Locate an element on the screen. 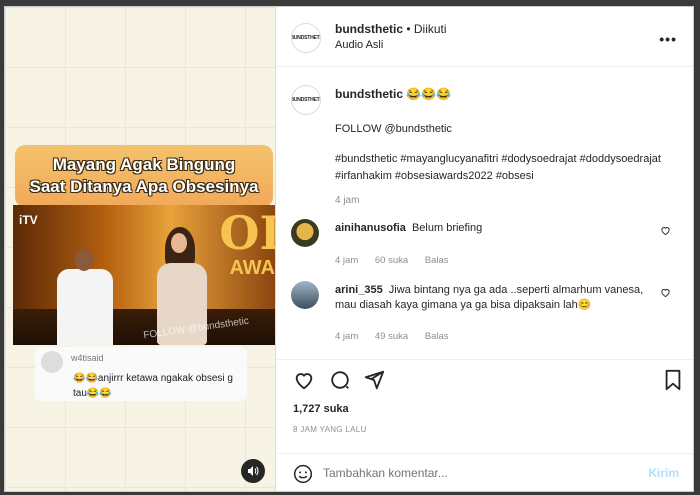  send-button: Kirim is located at coordinates (663, 473).